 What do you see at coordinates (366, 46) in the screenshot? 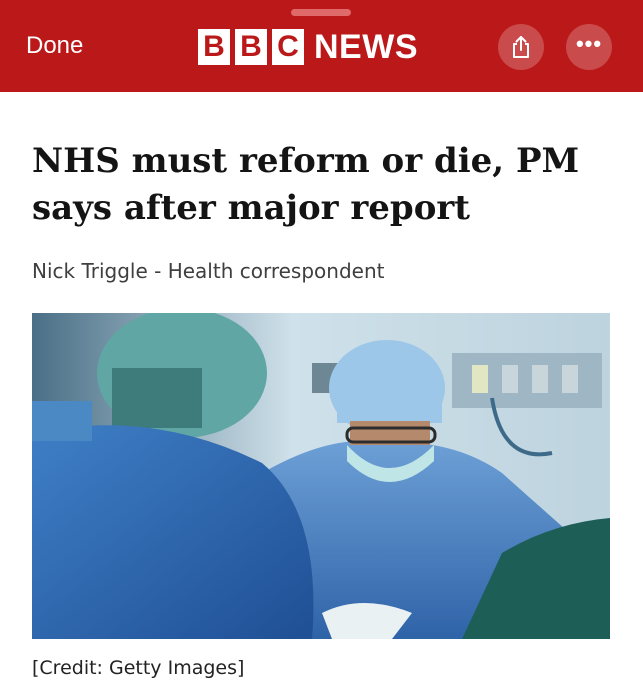
I see `logo-word: NEWS` at bounding box center [366, 46].